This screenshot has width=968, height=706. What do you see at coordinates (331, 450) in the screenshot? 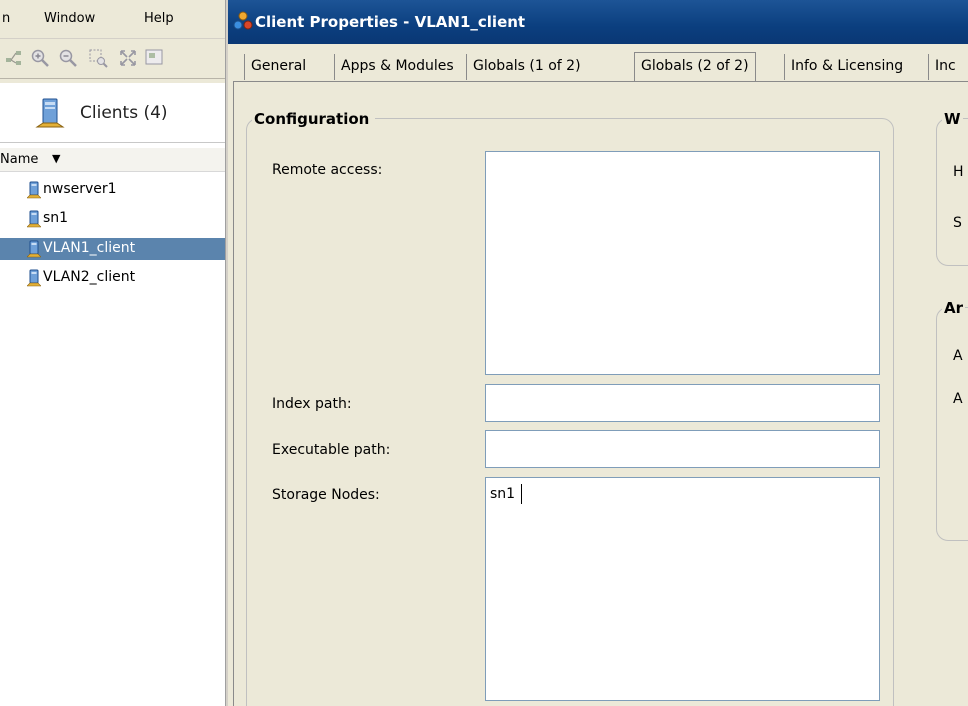
I see `executable-path-label: Executable path:` at bounding box center [331, 450].